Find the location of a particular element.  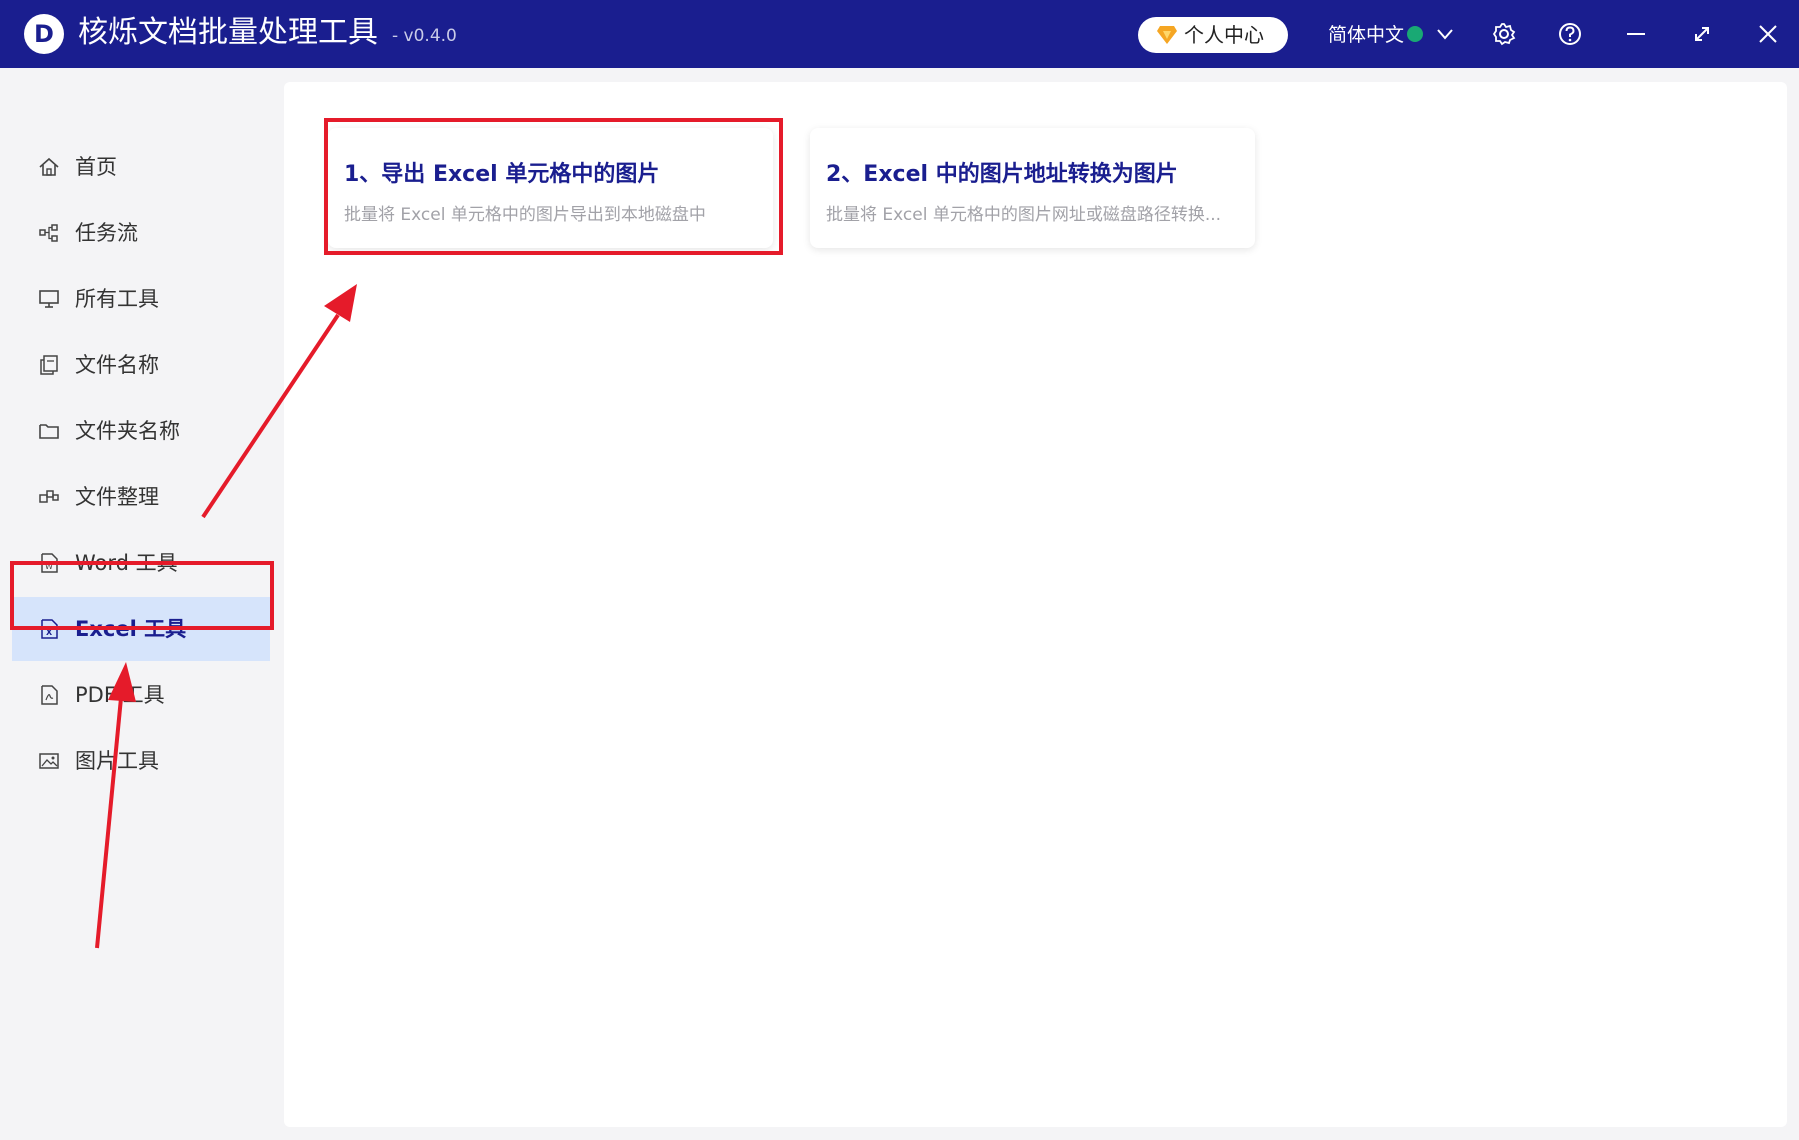

app-title: 核烁文档批量处理工具 is located at coordinates (228, 32).